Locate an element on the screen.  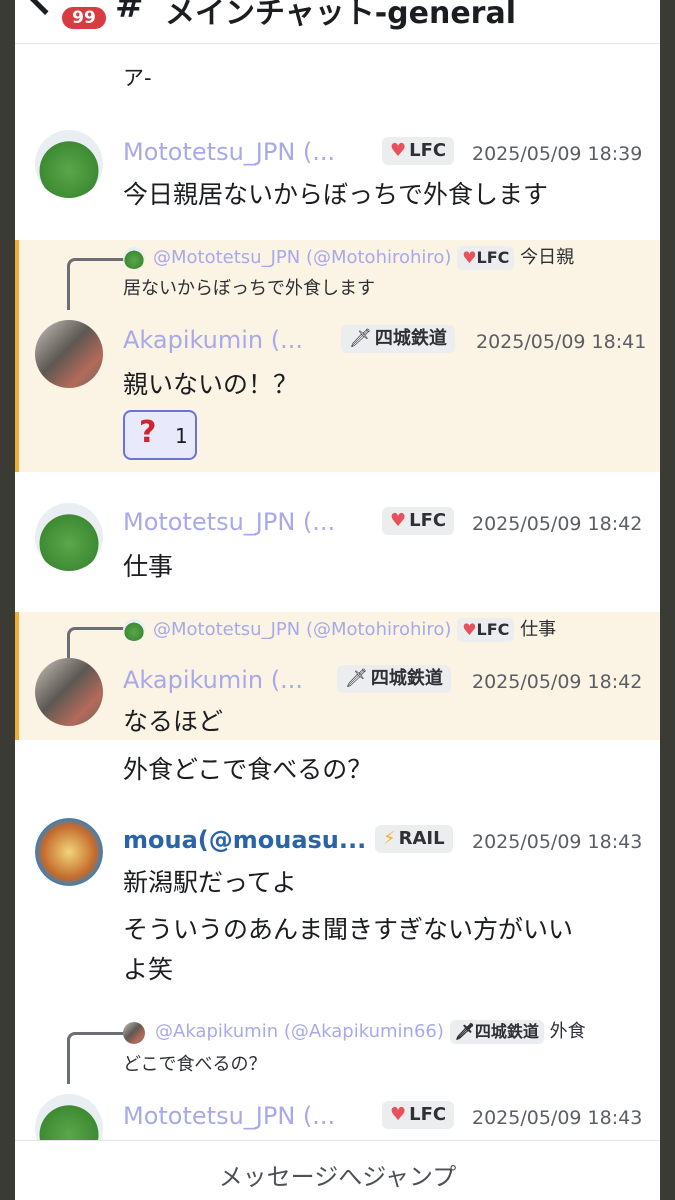
message-text: 親いないの！？ is located at coordinates (211, 384).